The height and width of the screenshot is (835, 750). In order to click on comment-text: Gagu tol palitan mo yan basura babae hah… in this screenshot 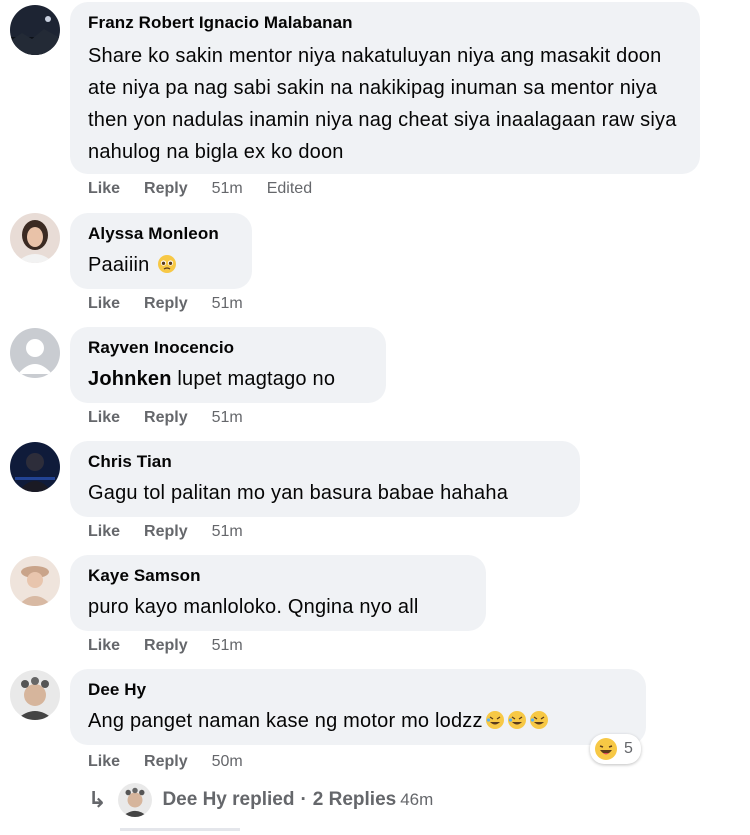, I will do `click(298, 493)`.